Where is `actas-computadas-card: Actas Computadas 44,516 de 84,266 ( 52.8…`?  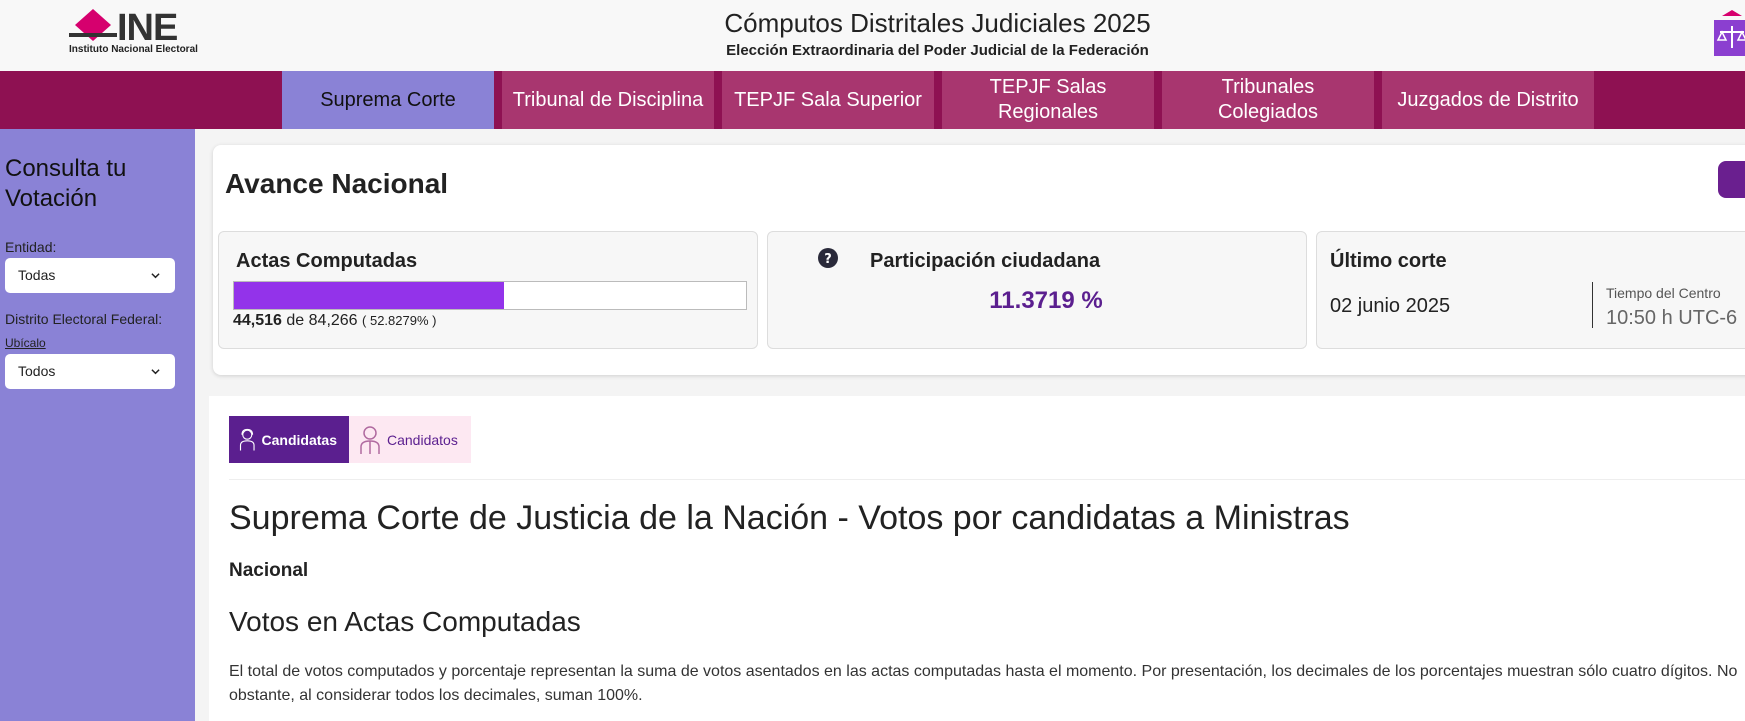
actas-computadas-card: Actas Computadas 44,516 de 84,266 ( 52.8… is located at coordinates (488, 290).